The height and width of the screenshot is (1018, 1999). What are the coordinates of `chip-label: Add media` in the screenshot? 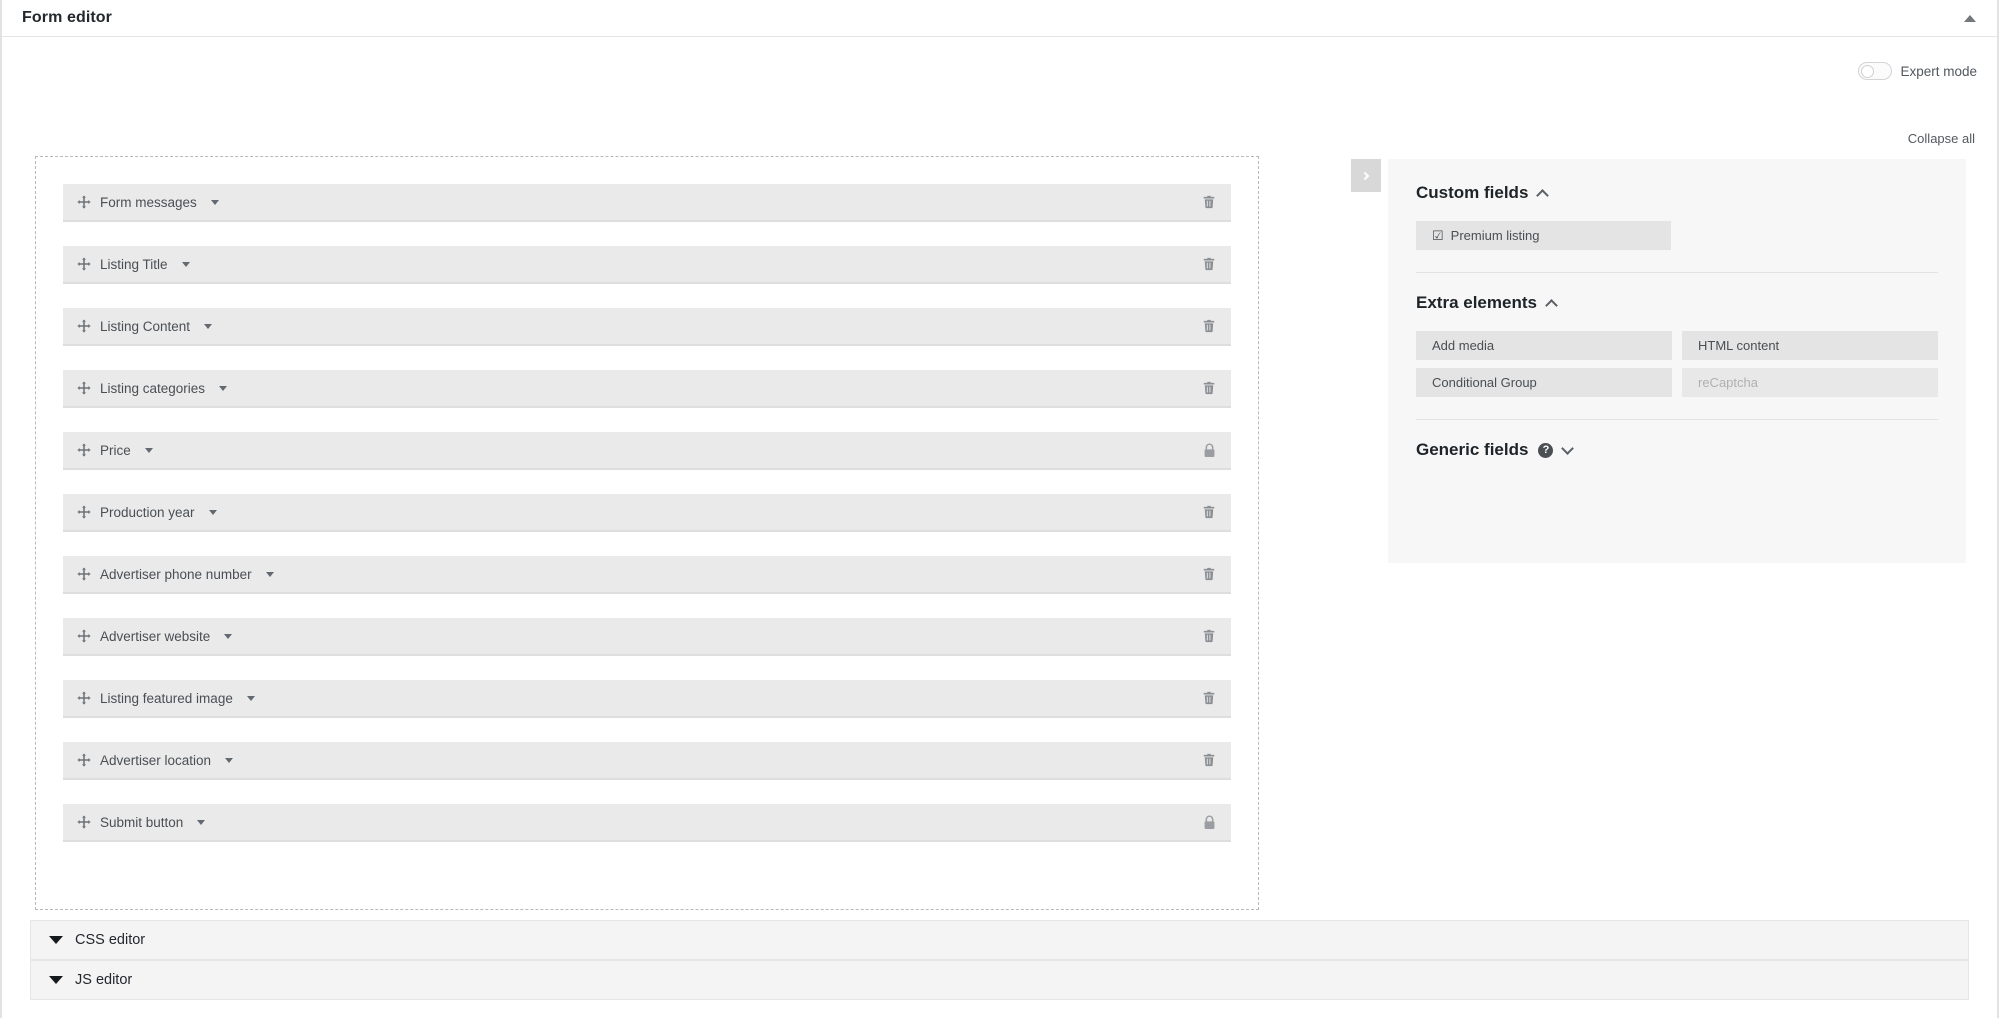 It's located at (1463, 345).